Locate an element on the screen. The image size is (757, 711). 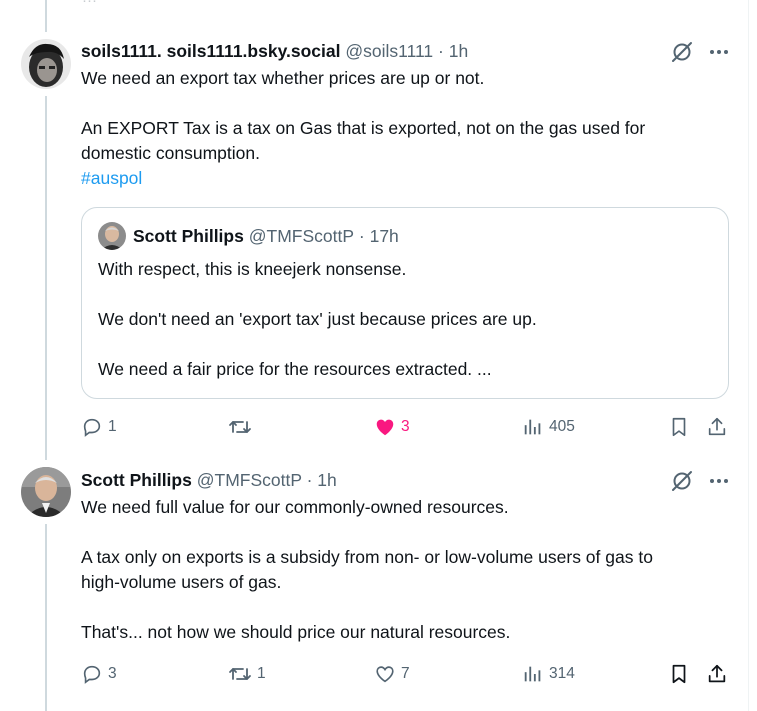
text-line: high-volume users of gas. is located at coordinates (181, 582).